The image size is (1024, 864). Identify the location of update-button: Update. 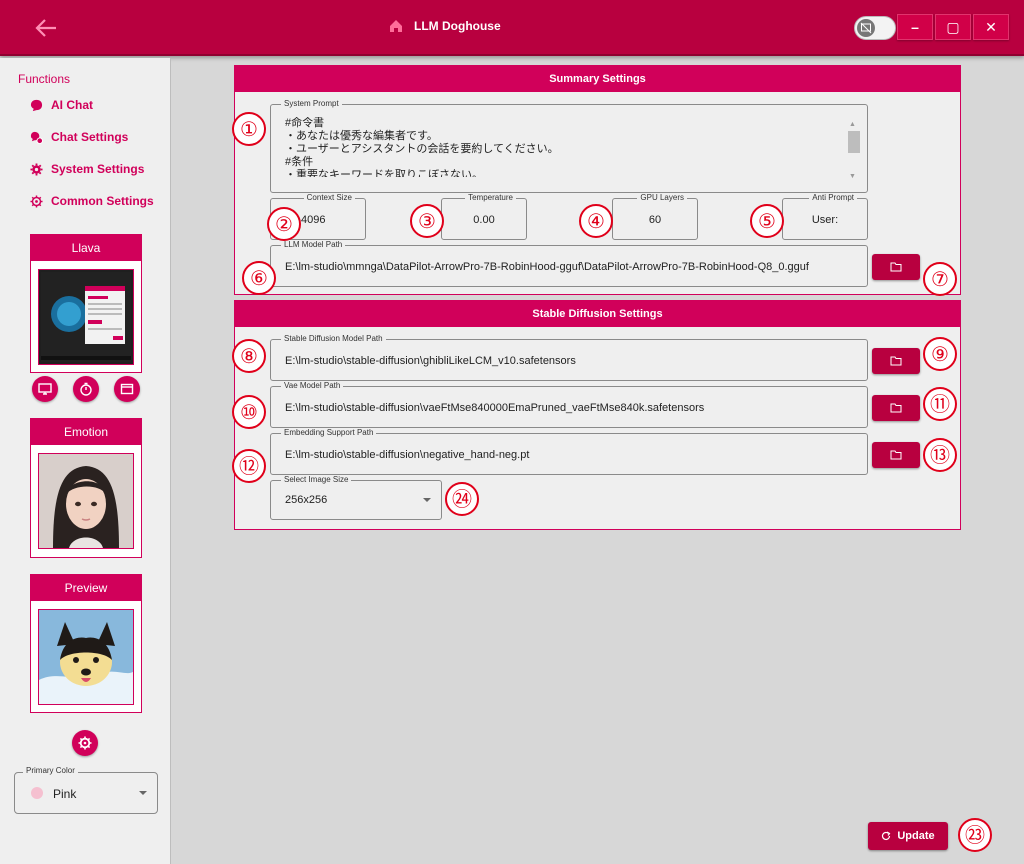
(908, 836).